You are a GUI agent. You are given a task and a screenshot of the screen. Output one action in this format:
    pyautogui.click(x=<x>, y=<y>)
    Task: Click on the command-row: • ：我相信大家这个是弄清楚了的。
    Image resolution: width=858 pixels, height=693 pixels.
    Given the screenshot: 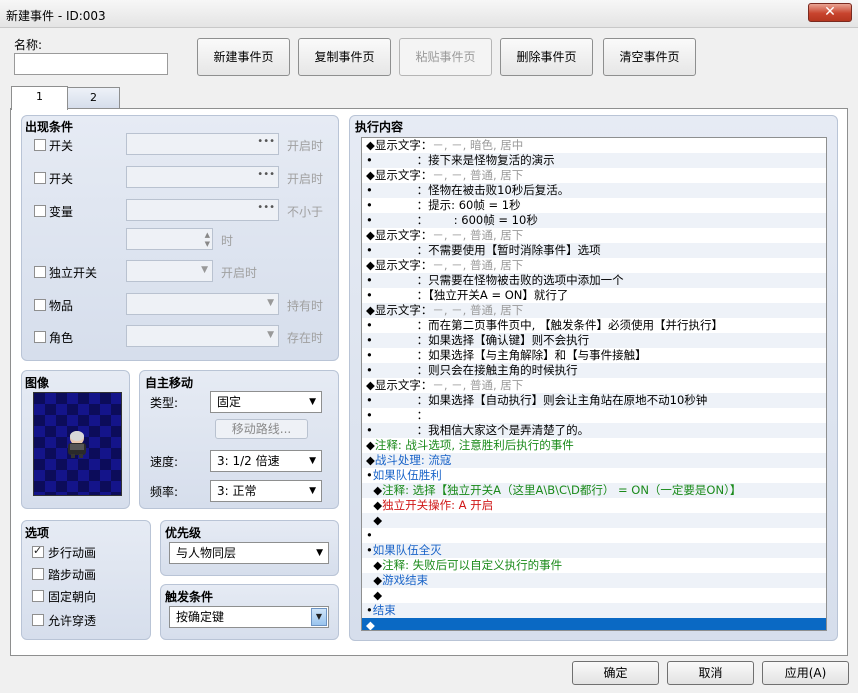 What is the action you would take?
    pyautogui.click(x=594, y=430)
    